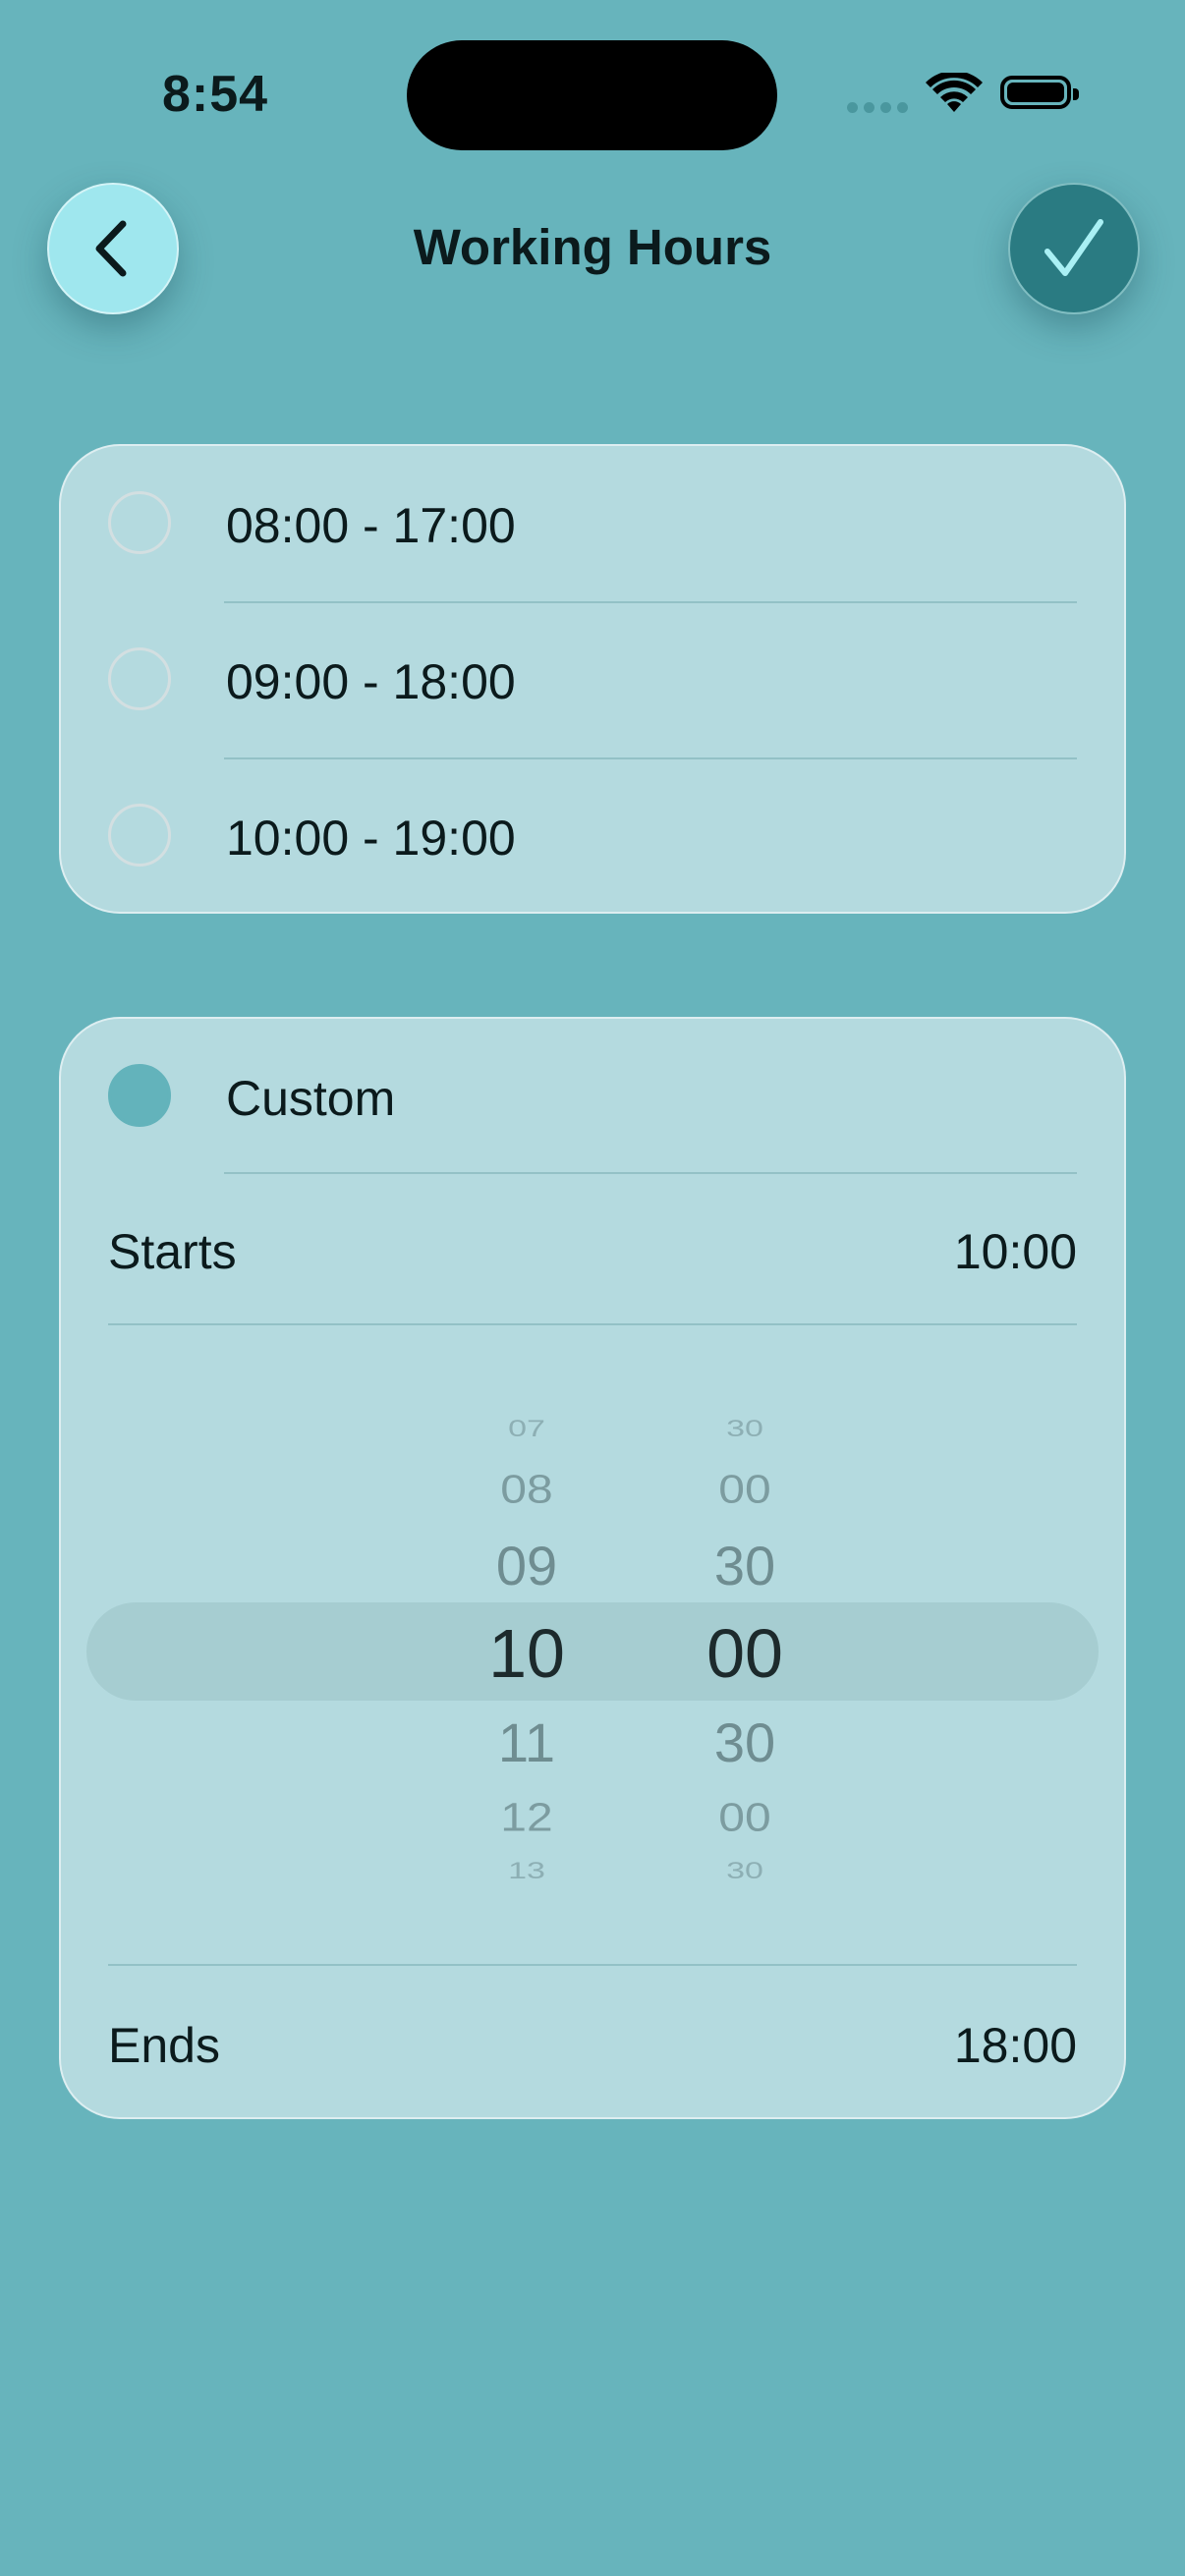  I want to click on preset-option-3: 10:00 - 19:00, so click(592, 835).